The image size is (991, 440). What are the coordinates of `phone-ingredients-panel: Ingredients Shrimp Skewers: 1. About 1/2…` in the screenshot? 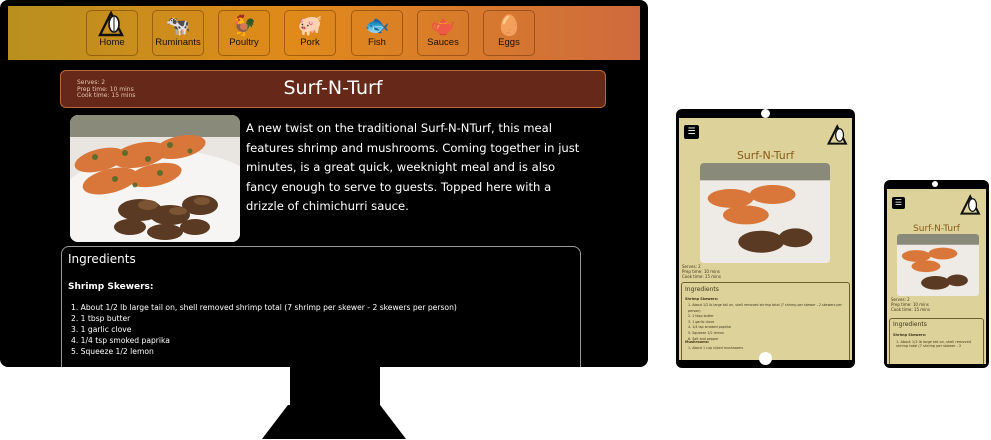 It's located at (936, 341).